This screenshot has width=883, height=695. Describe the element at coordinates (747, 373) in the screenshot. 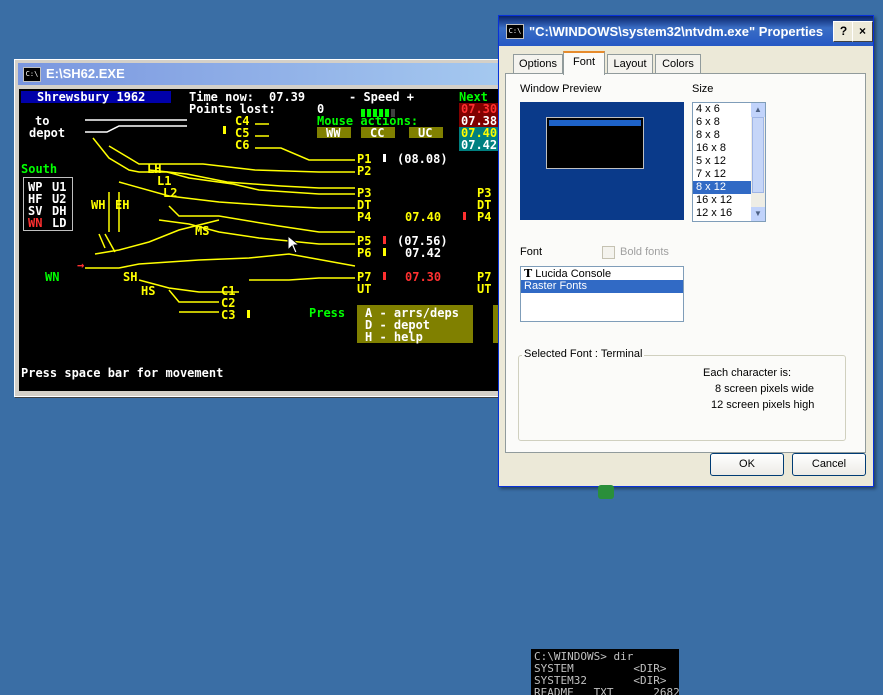

I see `each-char-label: Each character is:` at that location.